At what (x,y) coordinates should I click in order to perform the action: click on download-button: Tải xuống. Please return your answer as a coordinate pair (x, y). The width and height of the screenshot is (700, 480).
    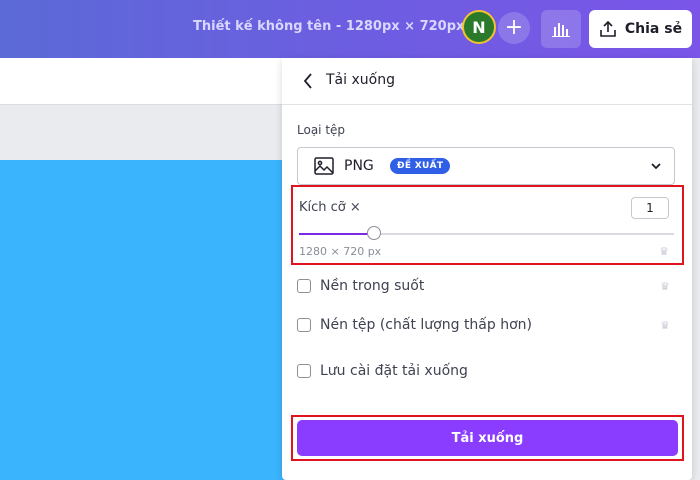
    Looking at the image, I should click on (487, 438).